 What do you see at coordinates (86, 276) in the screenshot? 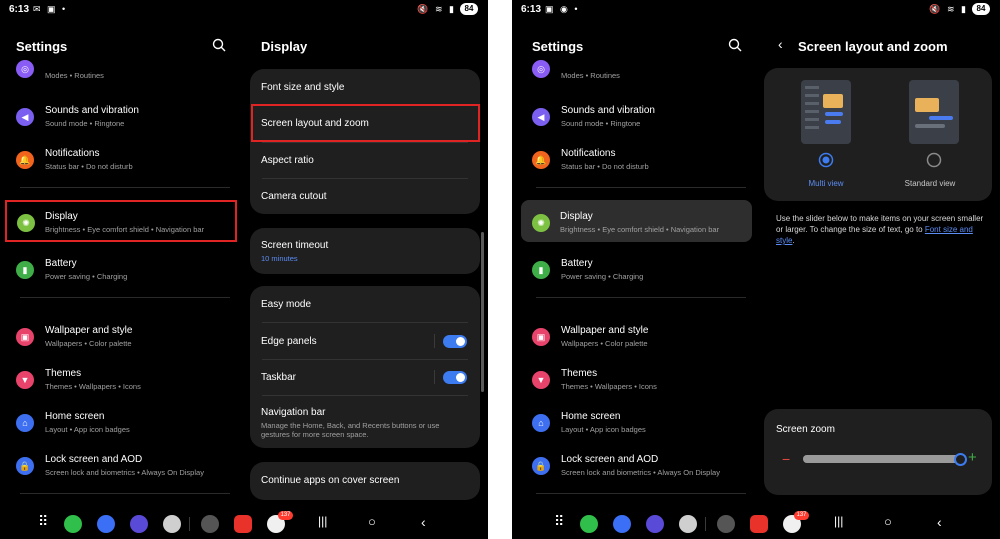
I see `settings-item-sub: Power saving • Charging` at bounding box center [86, 276].